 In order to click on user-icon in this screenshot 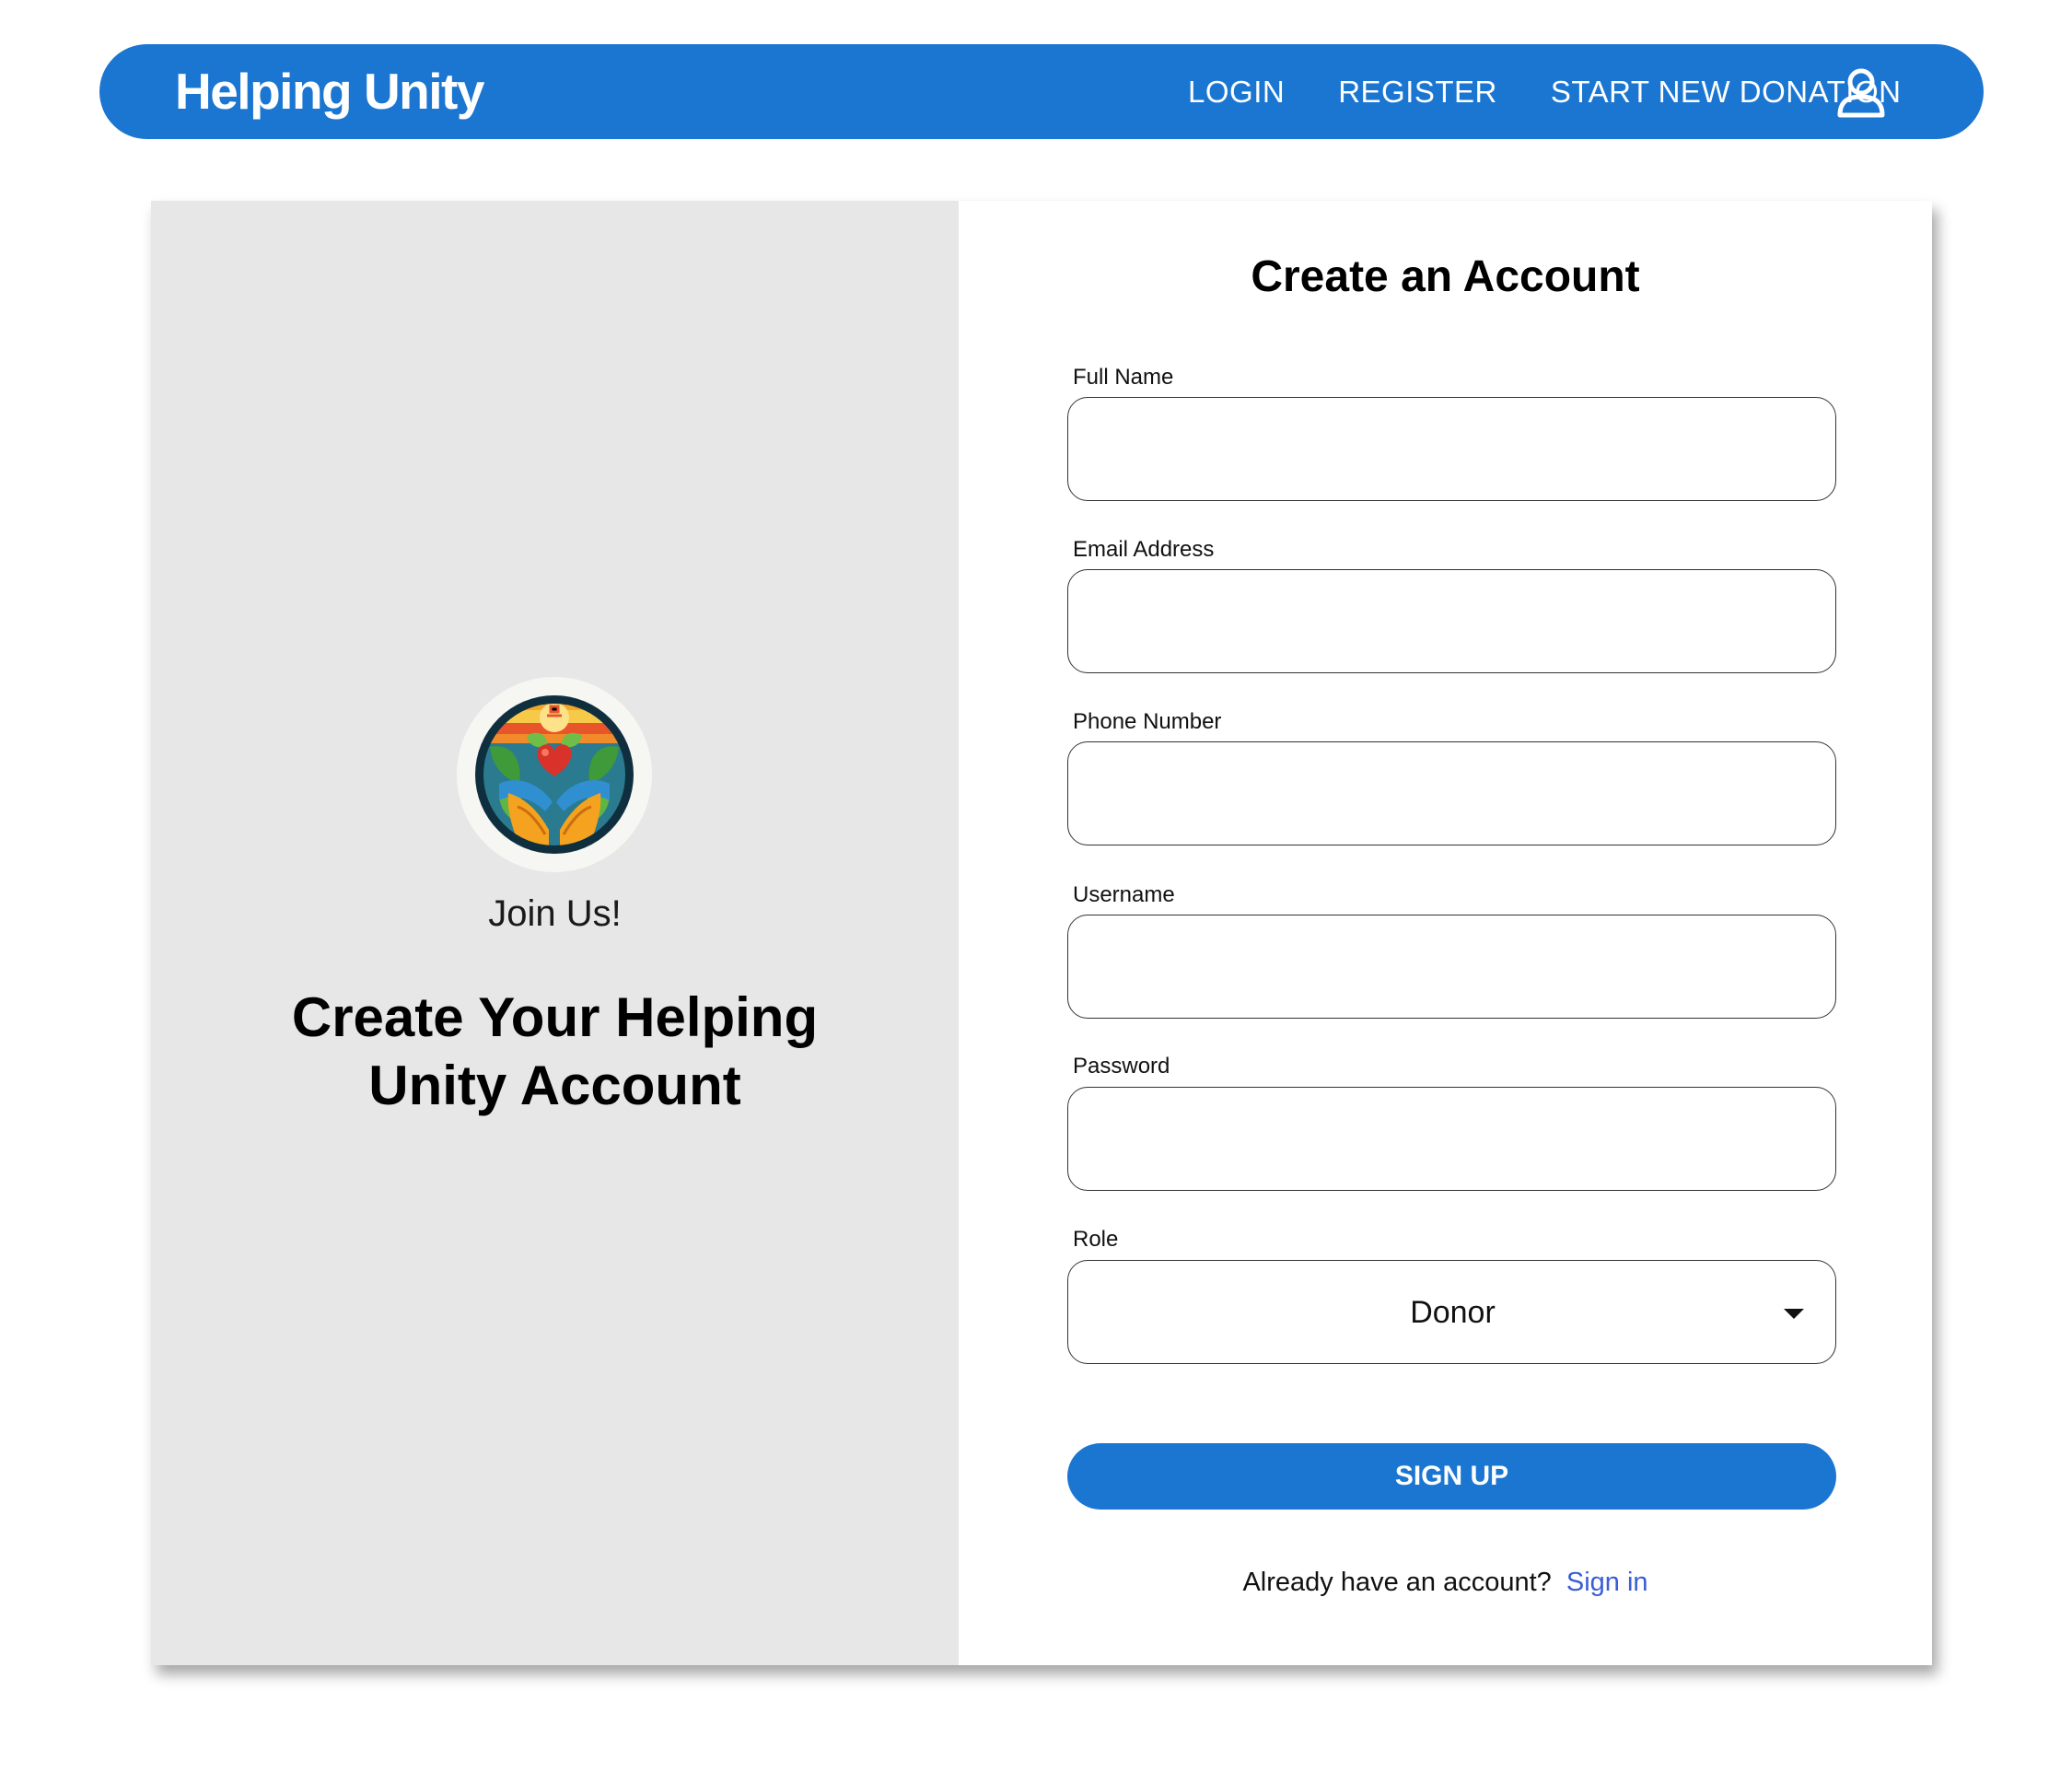, I will do `click(1861, 92)`.